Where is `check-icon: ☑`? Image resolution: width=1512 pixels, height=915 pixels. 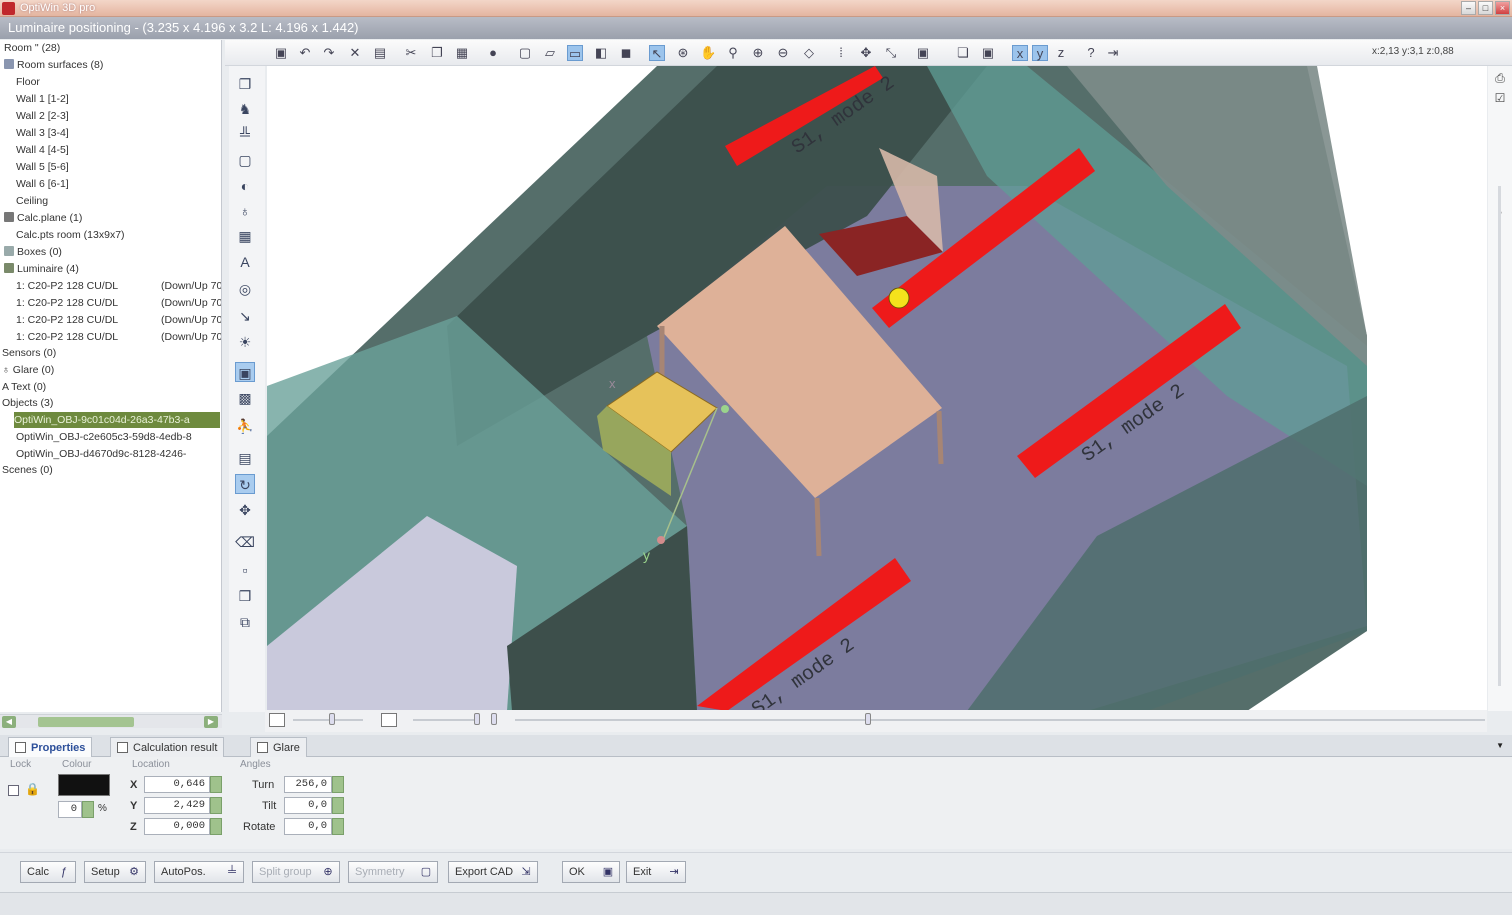
check-icon: ☑ is located at coordinates (1500, 98).